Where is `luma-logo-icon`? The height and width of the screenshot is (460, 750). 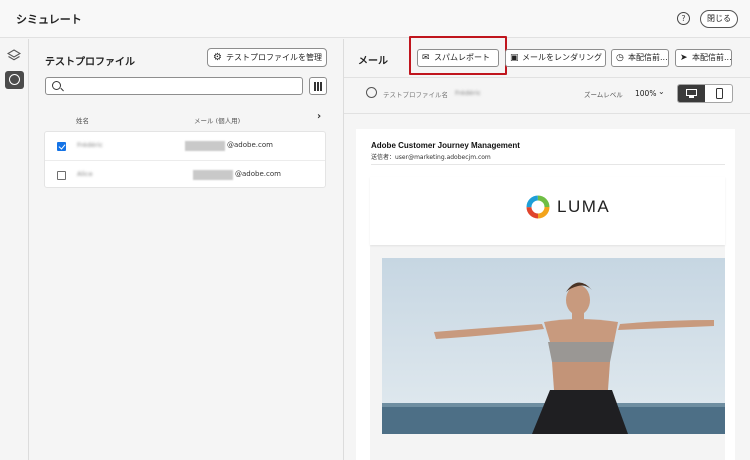 luma-logo-icon is located at coordinates (538, 207).